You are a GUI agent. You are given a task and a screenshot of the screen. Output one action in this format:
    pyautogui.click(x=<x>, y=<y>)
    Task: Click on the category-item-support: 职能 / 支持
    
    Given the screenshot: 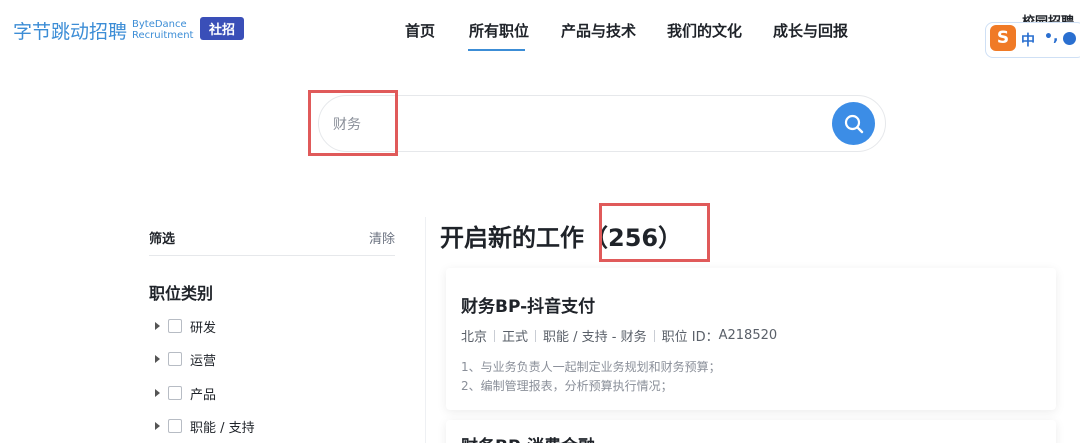 What is the action you would take?
    pyautogui.click(x=205, y=426)
    